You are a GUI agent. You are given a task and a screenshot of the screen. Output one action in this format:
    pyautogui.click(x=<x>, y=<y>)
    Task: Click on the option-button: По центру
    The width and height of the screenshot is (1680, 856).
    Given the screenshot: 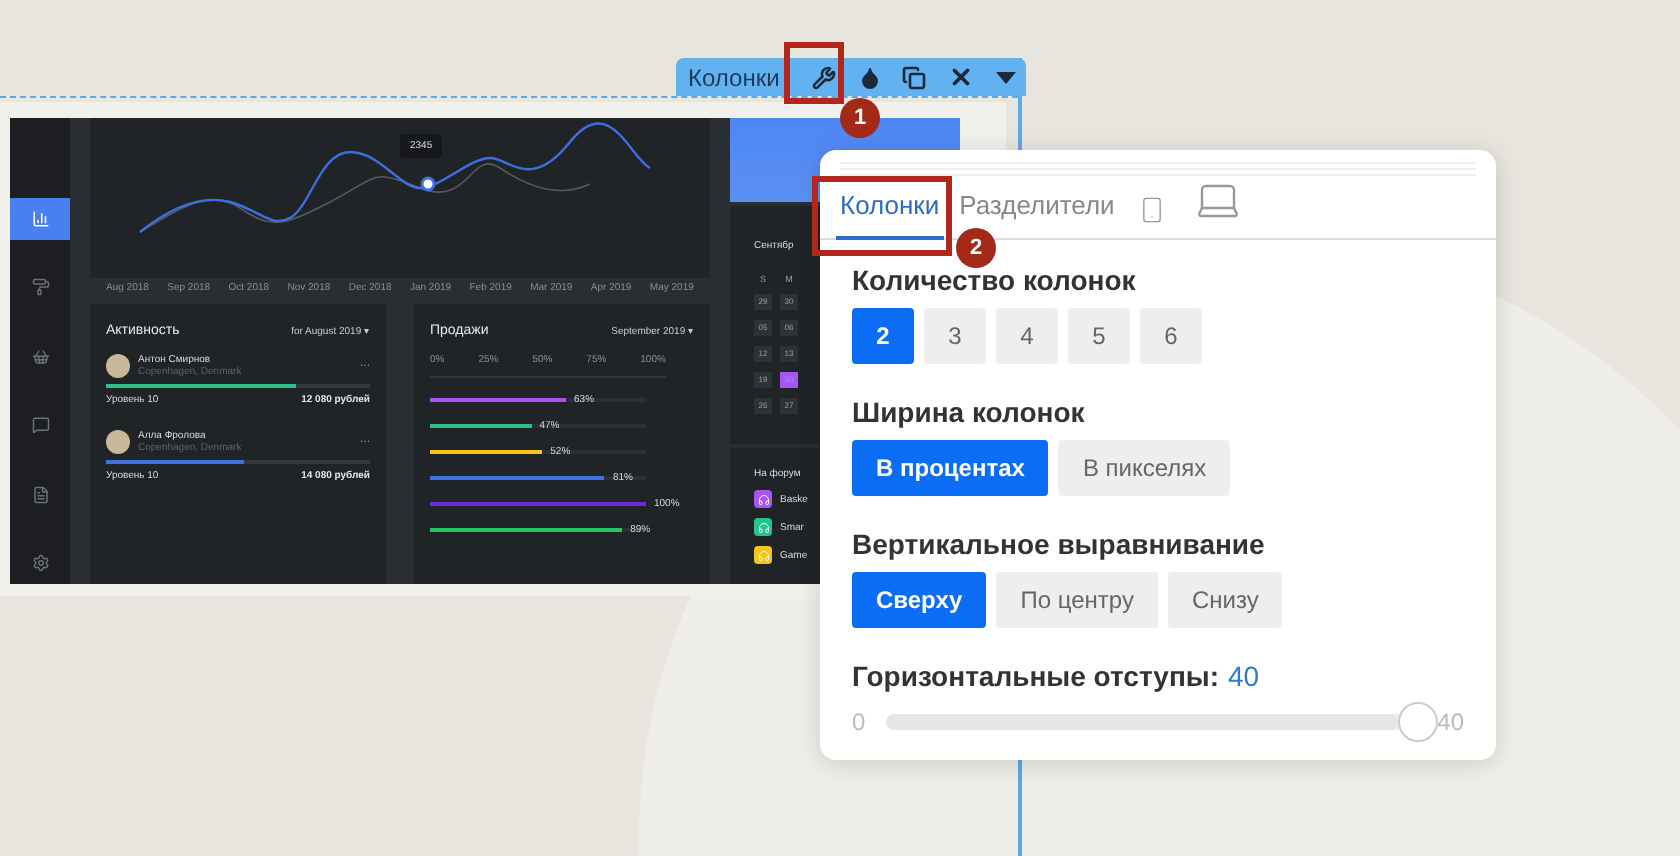 What is the action you would take?
    pyautogui.click(x=1077, y=600)
    